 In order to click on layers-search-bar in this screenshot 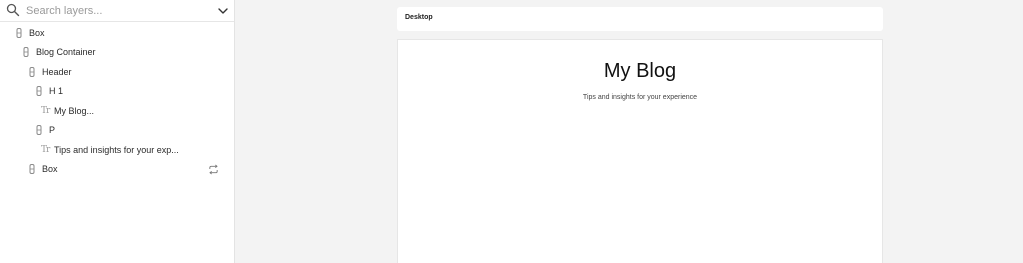, I will do `click(117, 11)`.